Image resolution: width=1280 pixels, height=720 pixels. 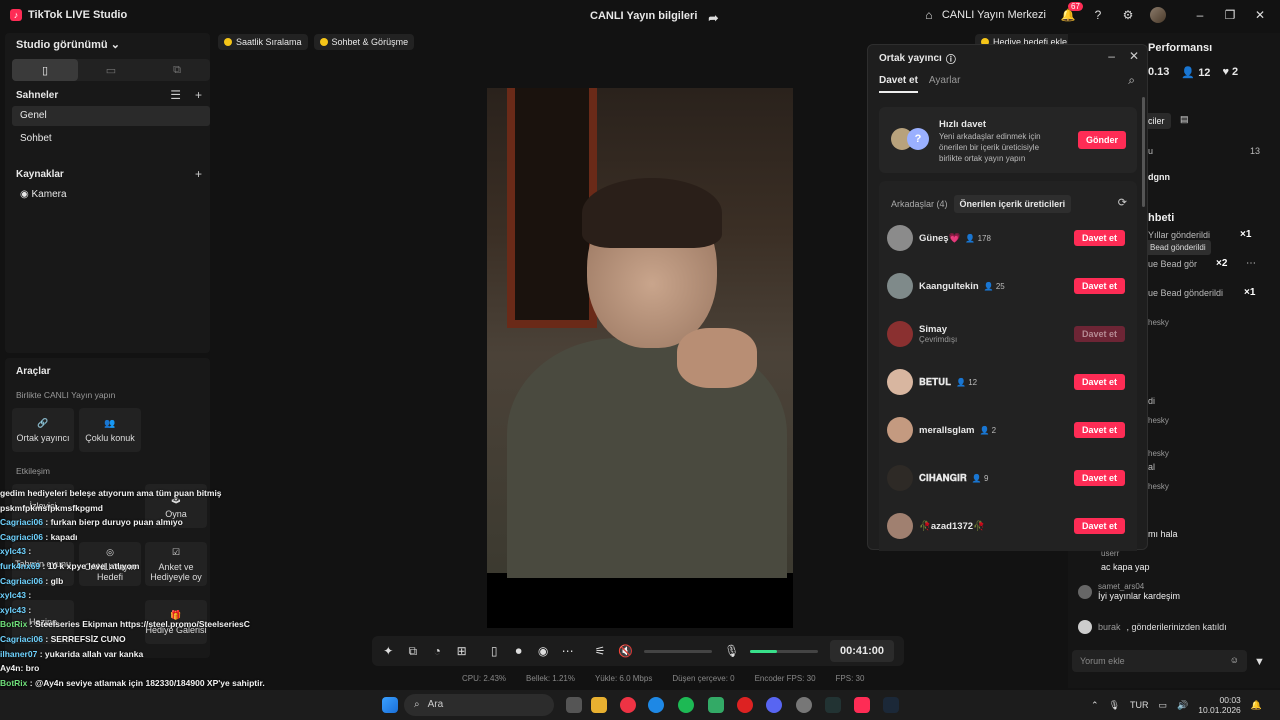 I want to click on send-button: Gönder, so click(x=1102, y=140).